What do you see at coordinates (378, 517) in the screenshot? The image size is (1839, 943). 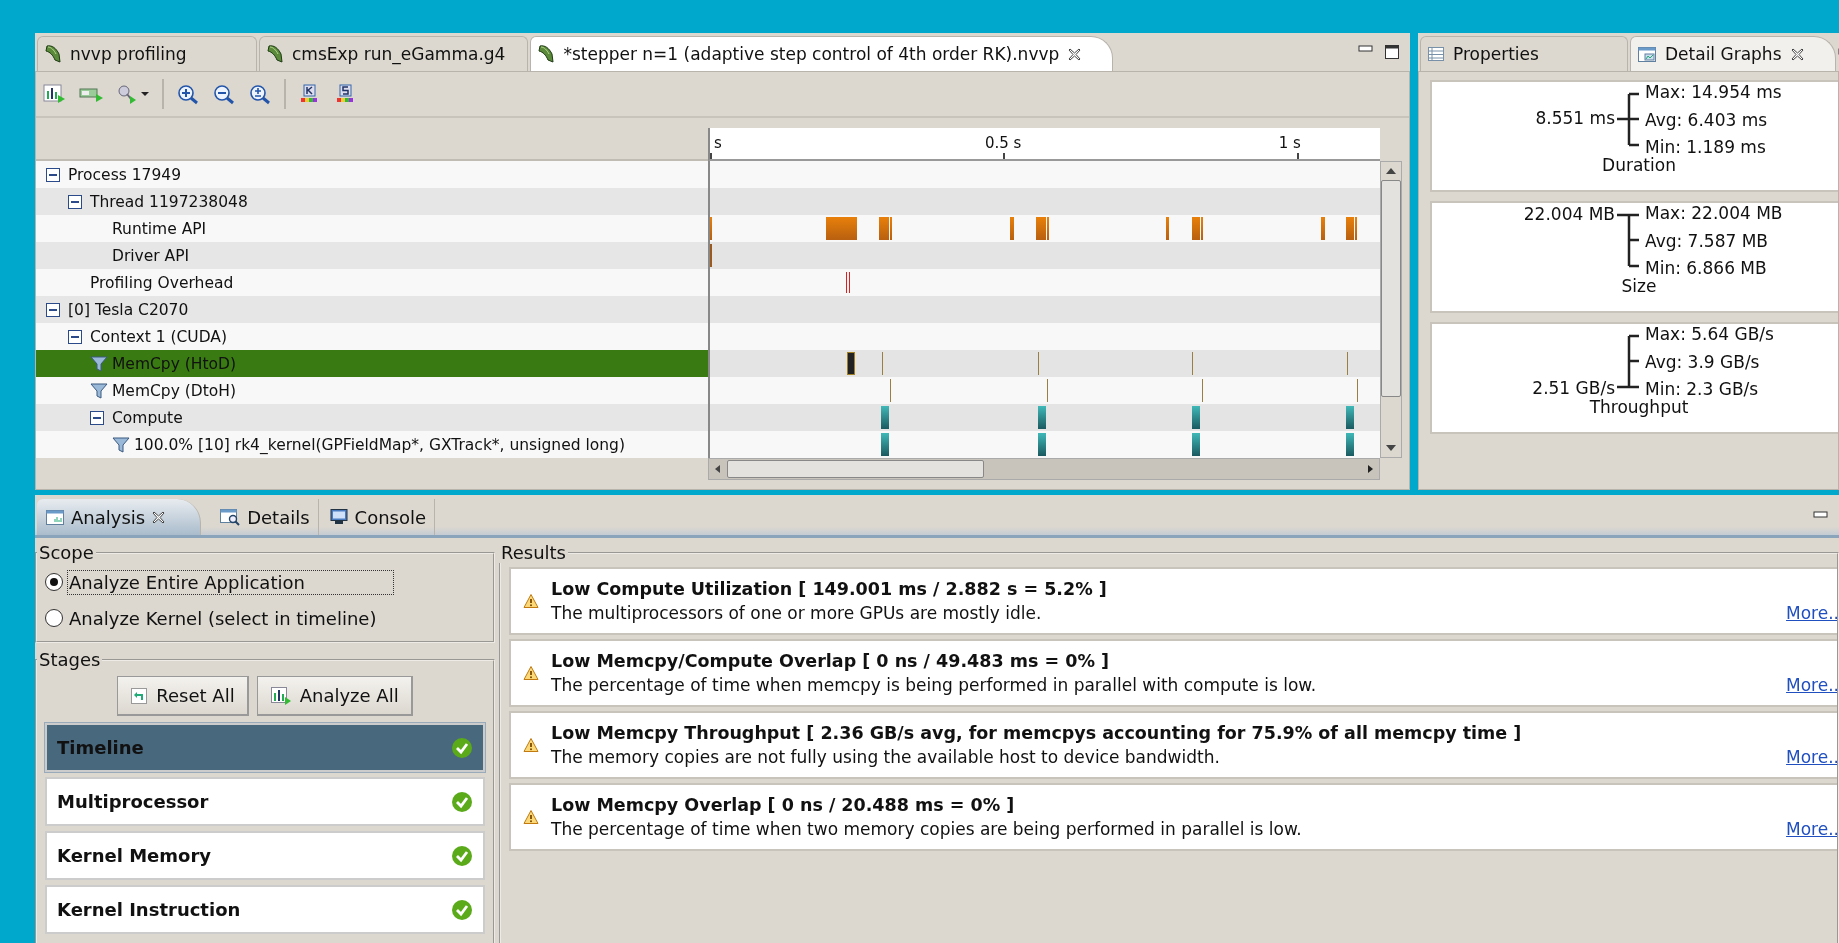 I see `view-tab: Console` at bounding box center [378, 517].